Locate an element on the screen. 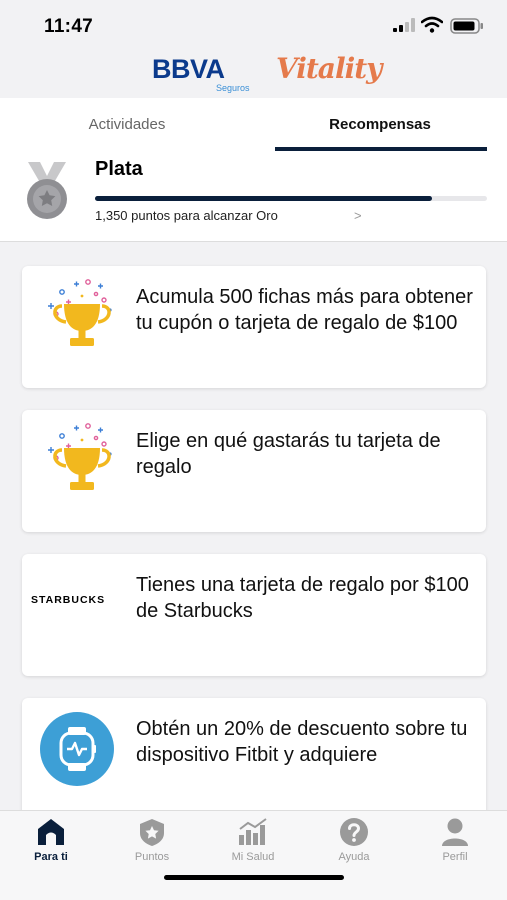 This screenshot has width=507, height=900. level-status-panel: Plata 1,350 puntos para alcanzar Oro > is located at coordinates (253, 198).